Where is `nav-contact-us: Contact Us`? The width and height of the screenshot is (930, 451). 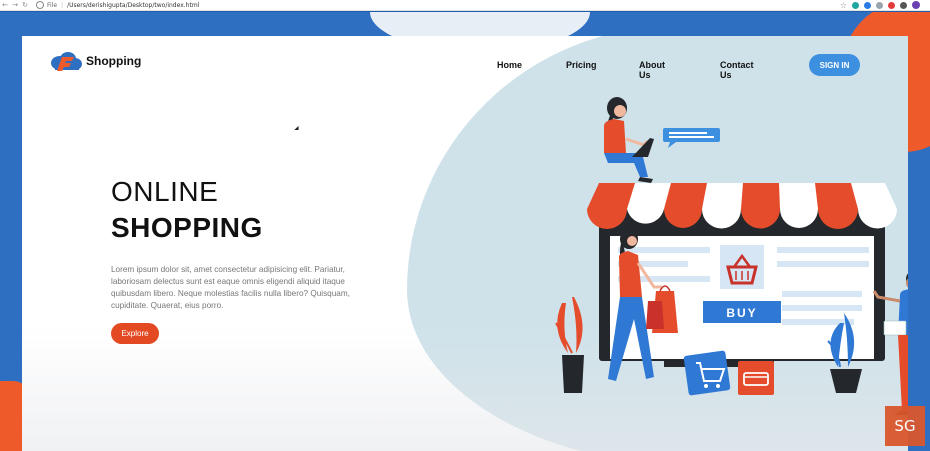
nav-contact-us: Contact Us is located at coordinates (737, 70).